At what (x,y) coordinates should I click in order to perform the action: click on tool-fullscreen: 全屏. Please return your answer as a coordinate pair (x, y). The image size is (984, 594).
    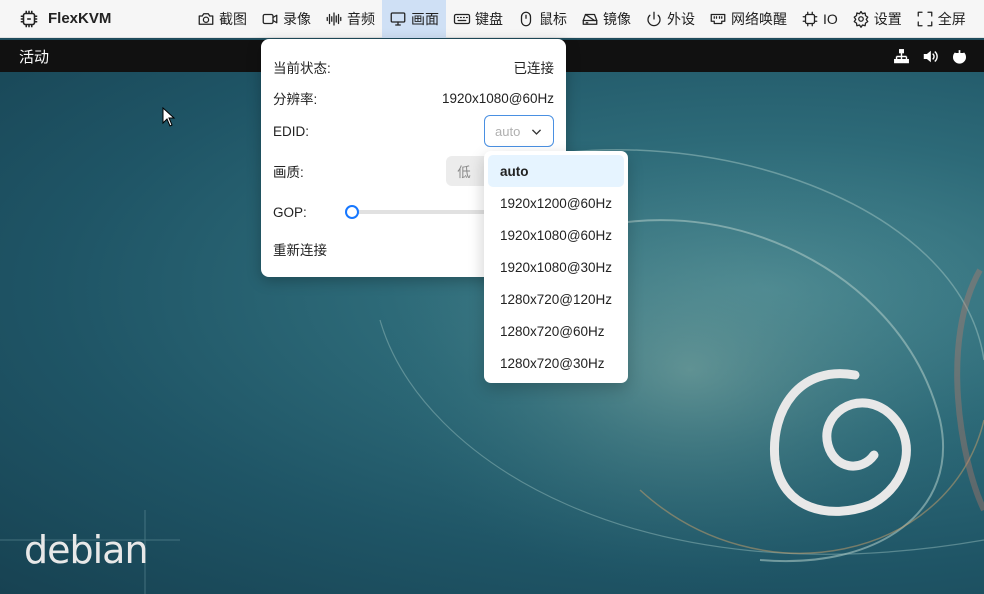
    Looking at the image, I should click on (941, 19).